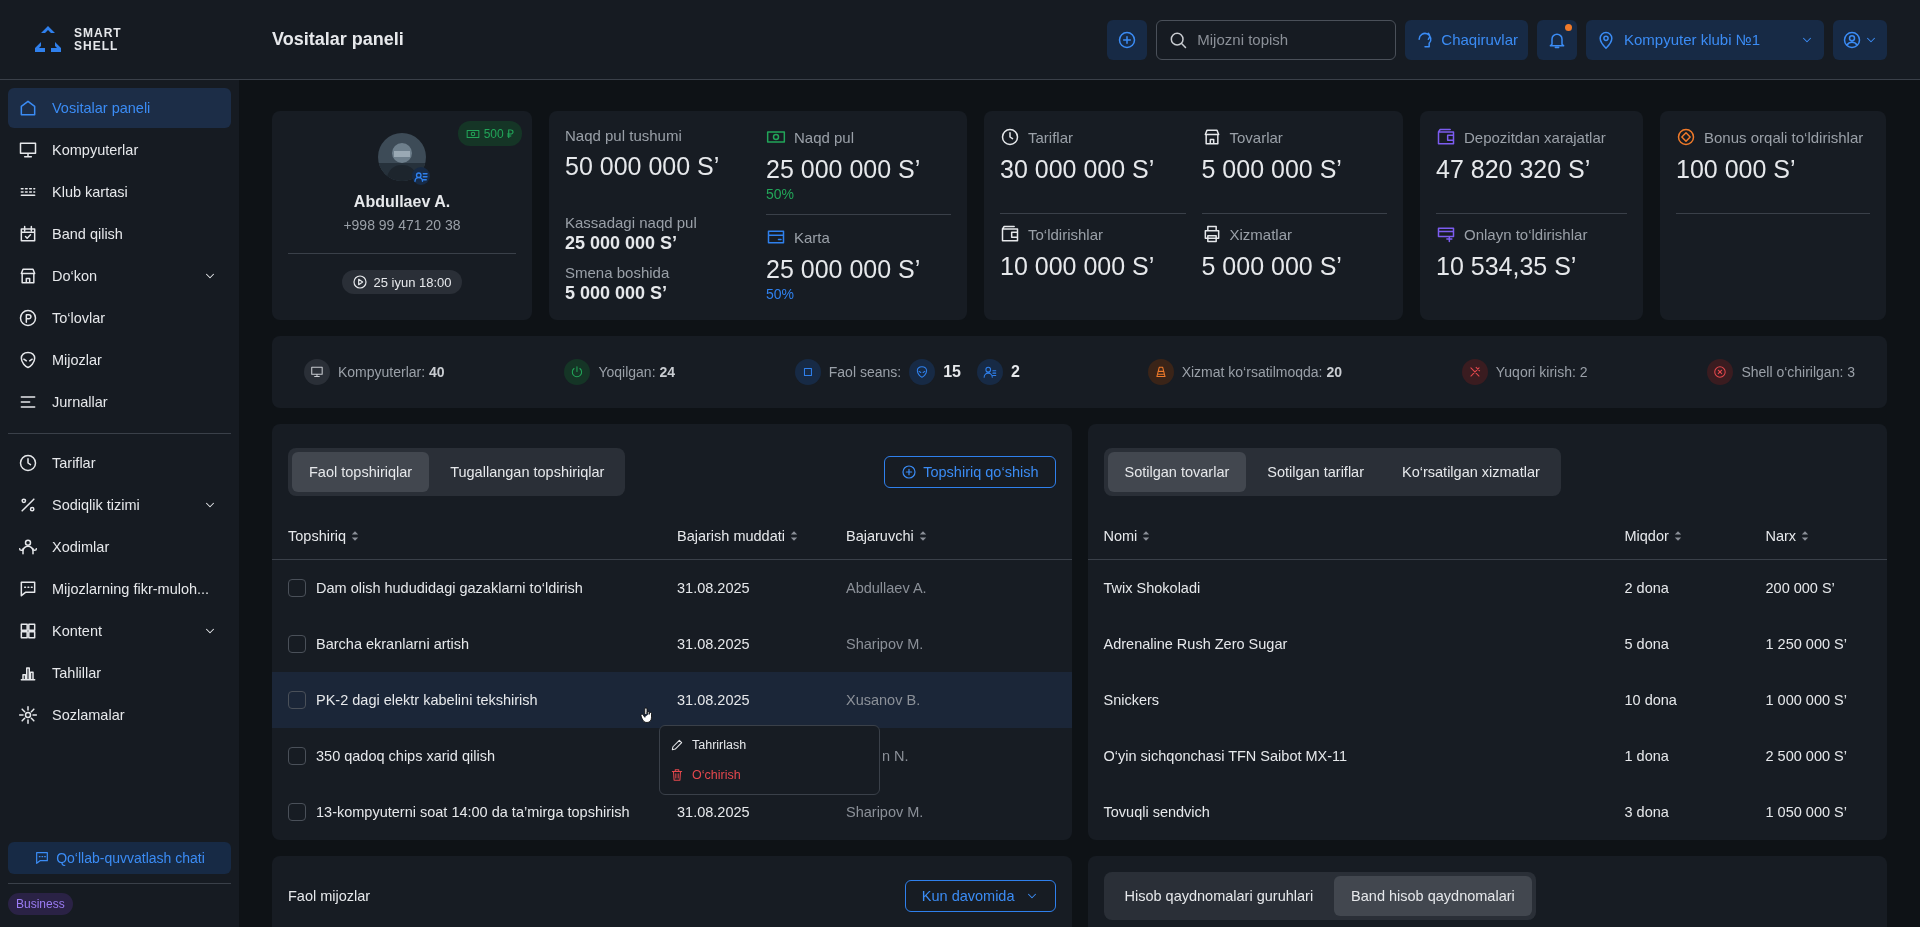 The image size is (1920, 927). Describe the element at coordinates (119, 547) in the screenshot. I see `sidebar-item: Xodimlar` at that location.